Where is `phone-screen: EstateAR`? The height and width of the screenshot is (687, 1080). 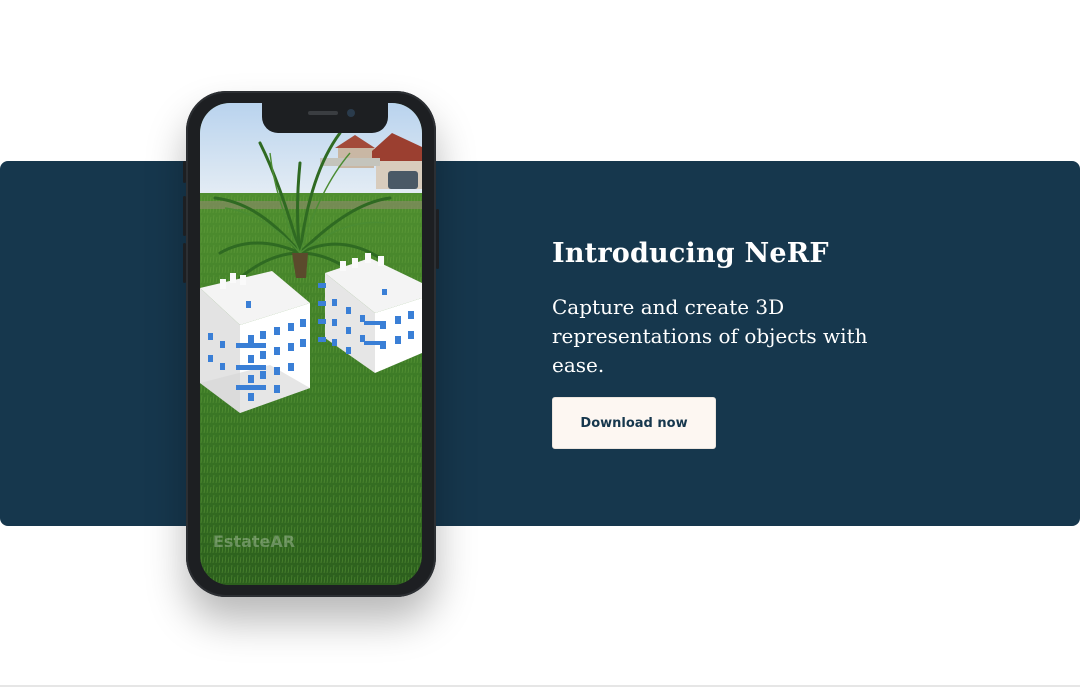
phone-screen: EstateAR is located at coordinates (311, 344).